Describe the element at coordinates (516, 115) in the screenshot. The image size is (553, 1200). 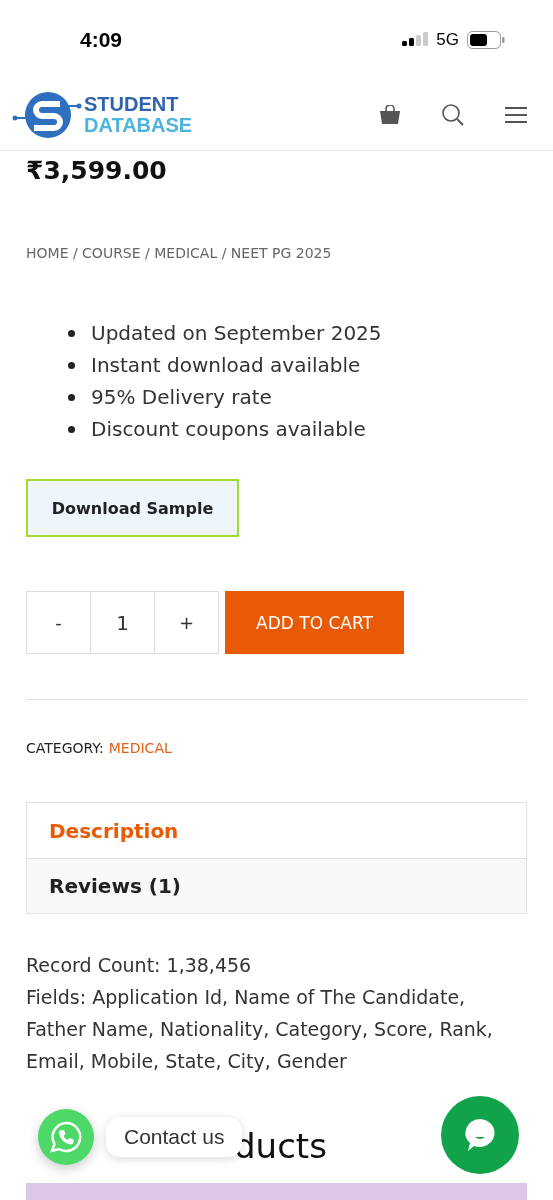
I see `menu-icon` at that location.